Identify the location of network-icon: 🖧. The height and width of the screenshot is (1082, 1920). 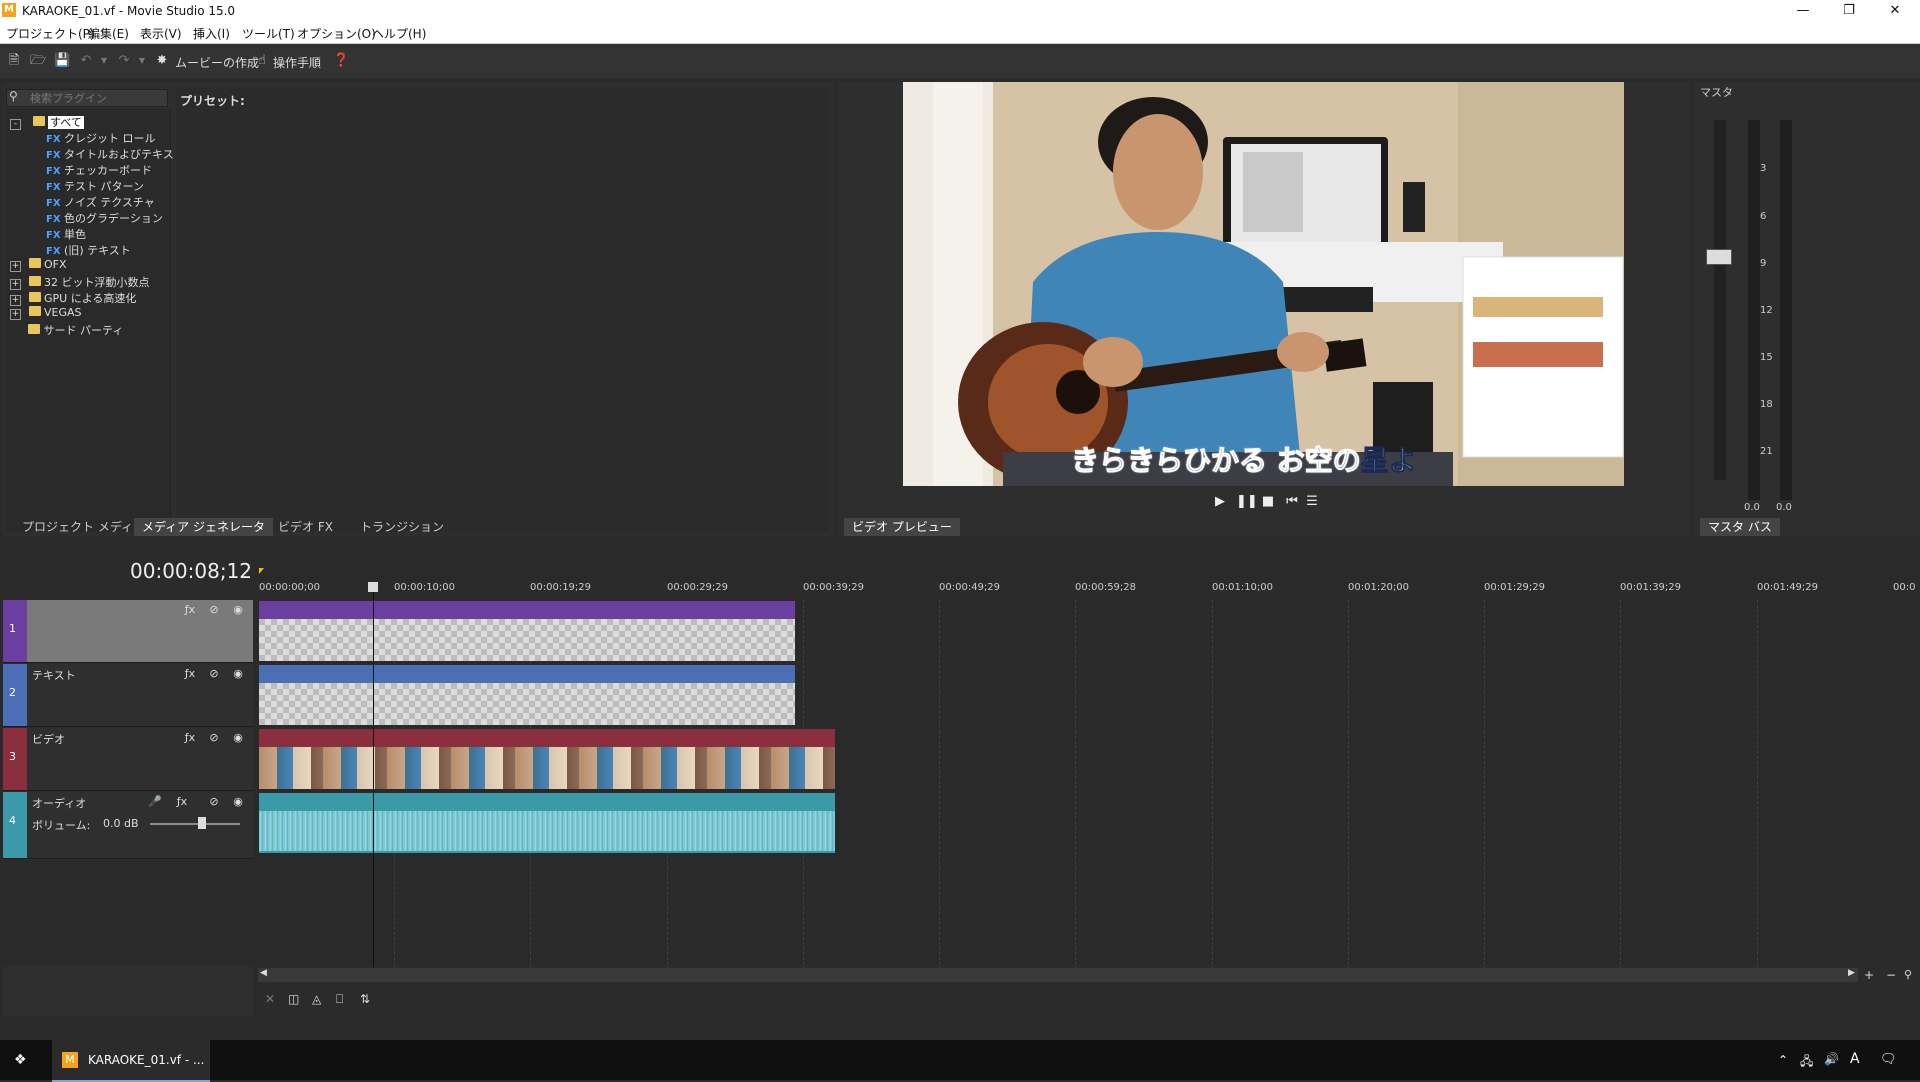
(1806, 1062).